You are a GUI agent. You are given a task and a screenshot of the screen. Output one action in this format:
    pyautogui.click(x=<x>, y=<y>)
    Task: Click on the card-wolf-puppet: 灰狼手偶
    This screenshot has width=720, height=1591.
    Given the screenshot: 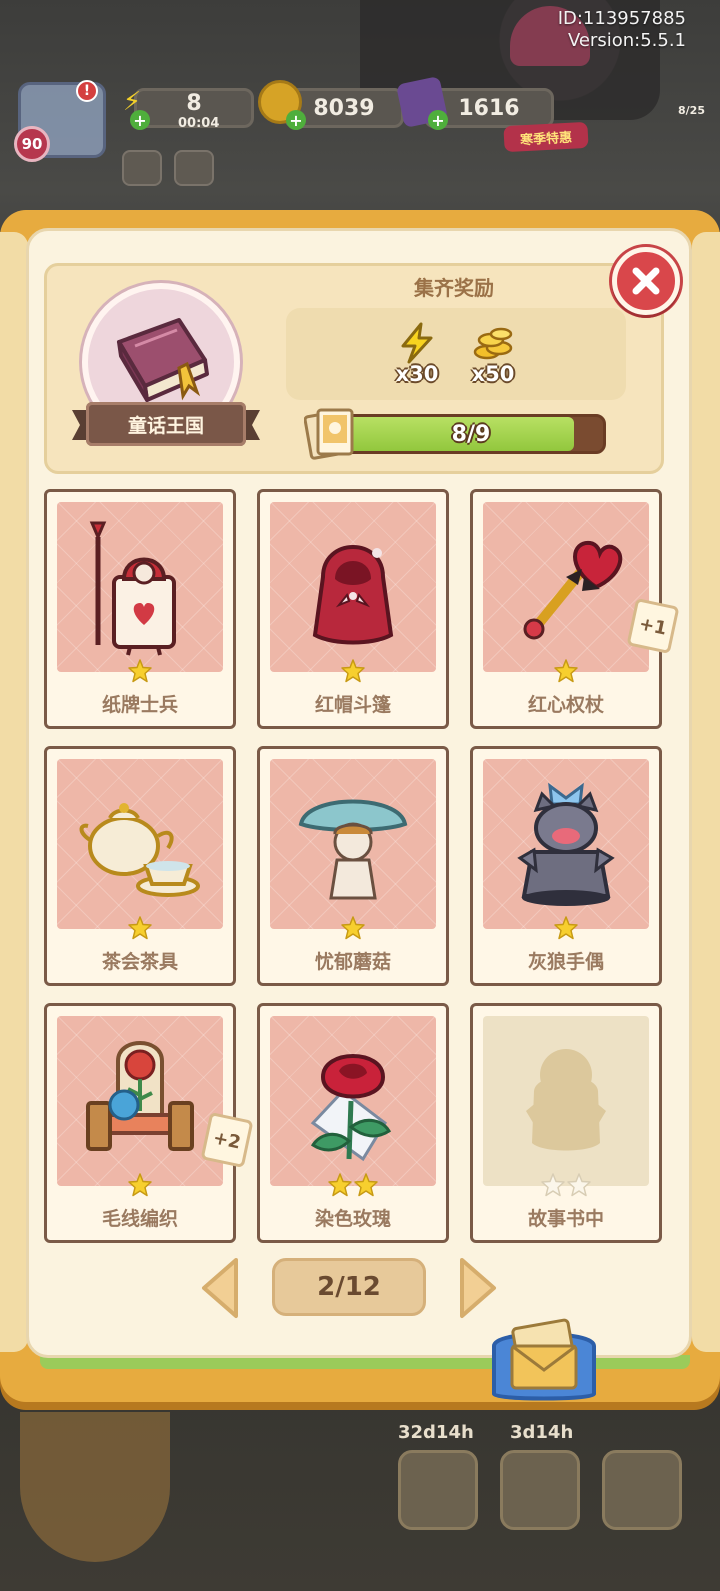 What is the action you would take?
    pyautogui.click(x=566, y=866)
    